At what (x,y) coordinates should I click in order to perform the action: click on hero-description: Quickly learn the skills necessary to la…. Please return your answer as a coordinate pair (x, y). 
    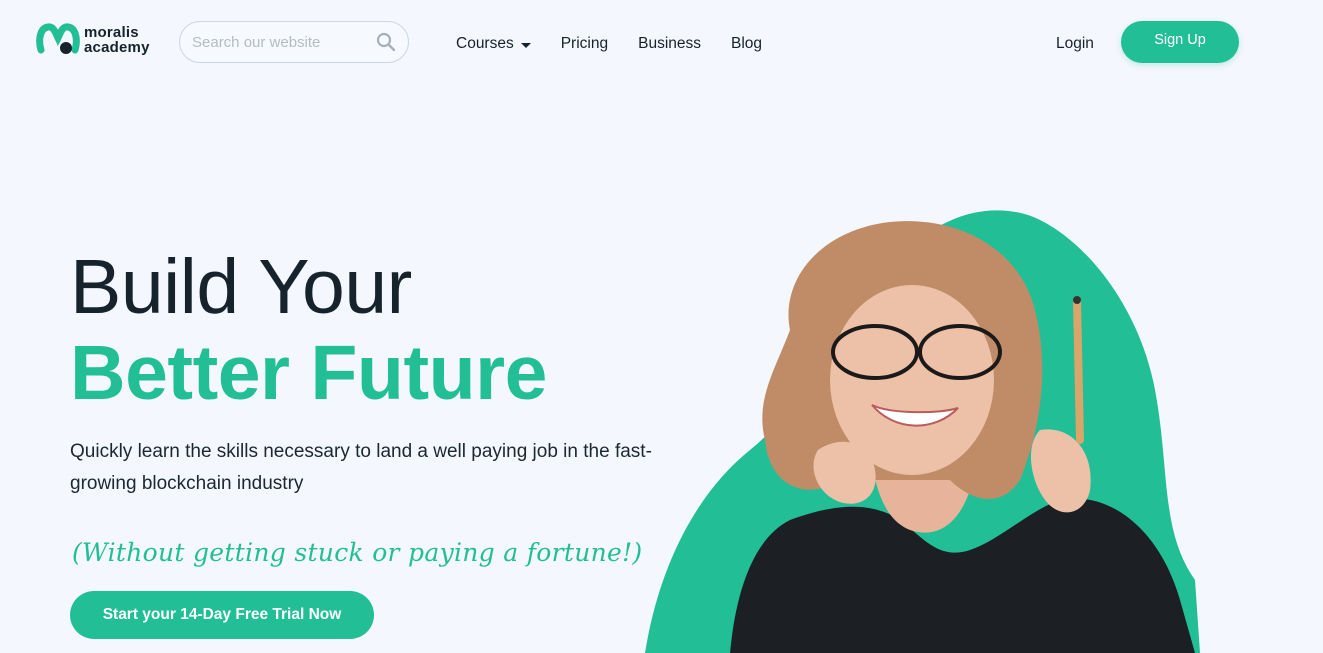
    Looking at the image, I should click on (361, 467).